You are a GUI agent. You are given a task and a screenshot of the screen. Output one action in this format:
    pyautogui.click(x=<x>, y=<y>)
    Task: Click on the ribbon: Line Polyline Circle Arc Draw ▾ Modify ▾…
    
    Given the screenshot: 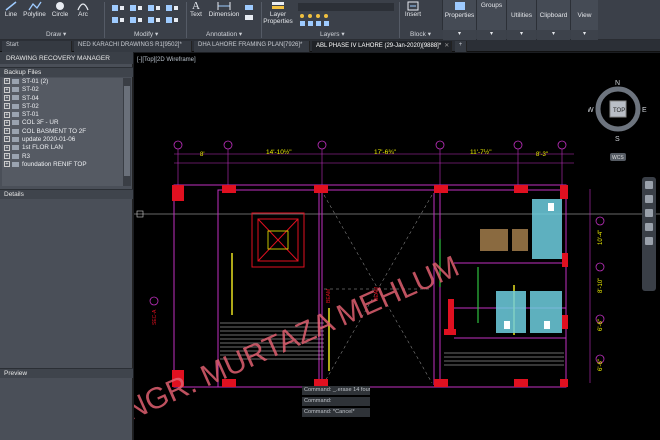 What is the action you would take?
    pyautogui.click(x=330, y=20)
    